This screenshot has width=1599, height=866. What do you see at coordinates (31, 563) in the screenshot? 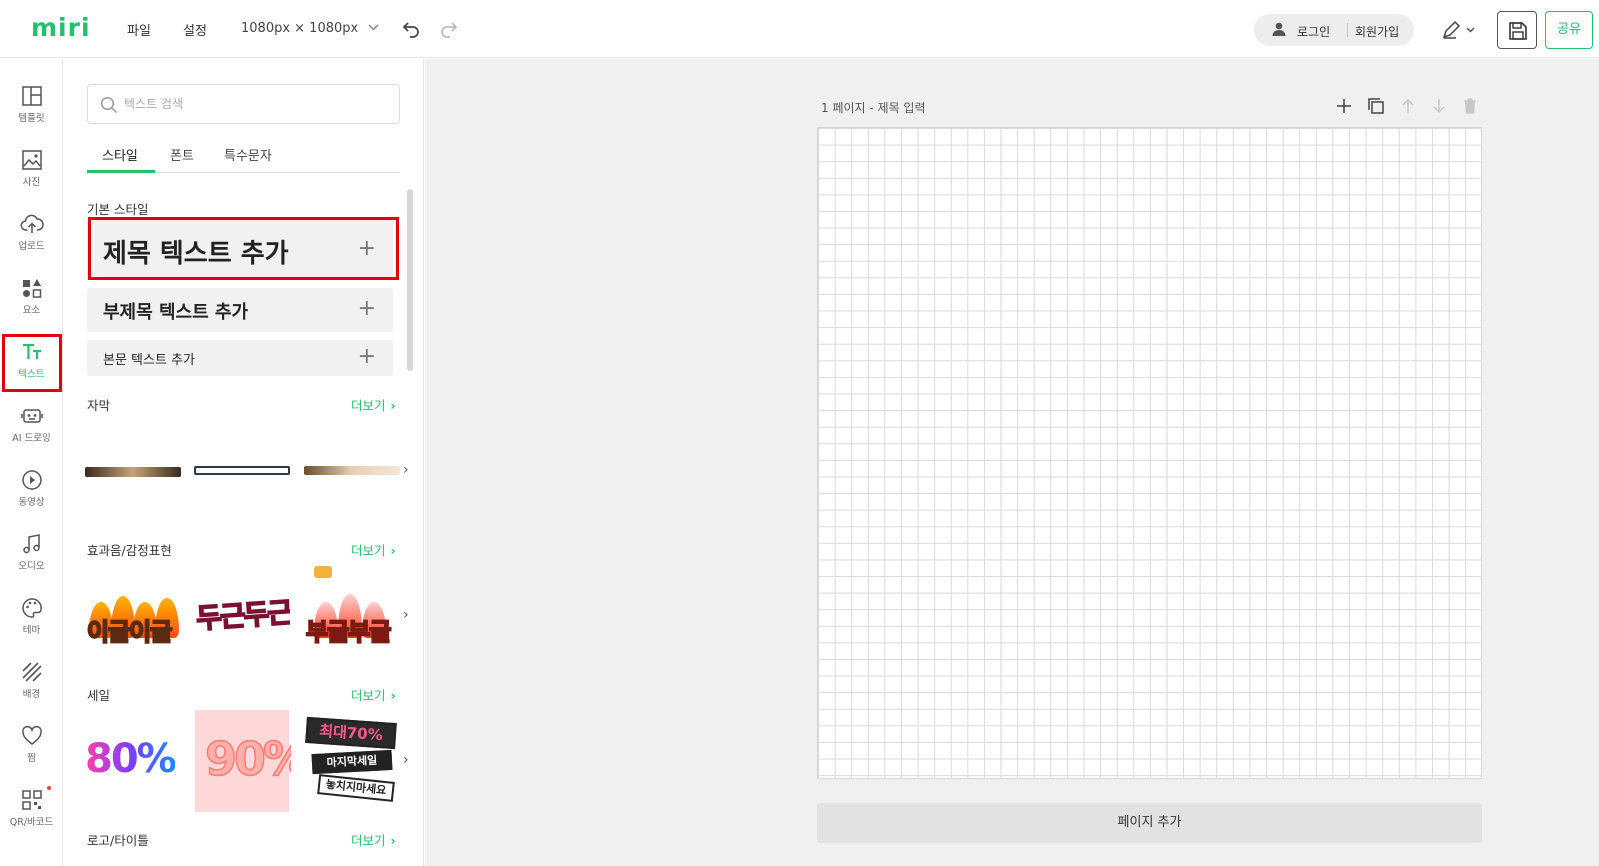
I see `rail-item-audio: 오디오` at bounding box center [31, 563].